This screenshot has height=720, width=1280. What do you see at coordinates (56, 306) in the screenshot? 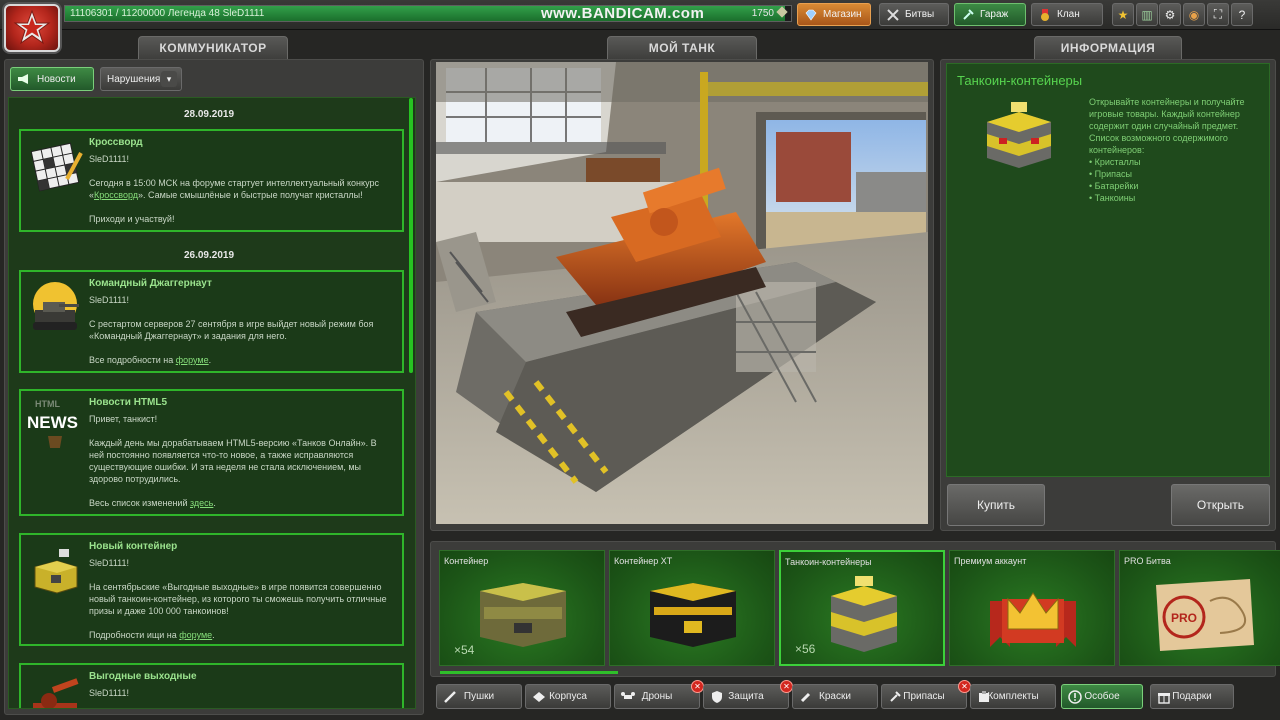
I see `juggernaut-thumbnail-icon` at bounding box center [56, 306].